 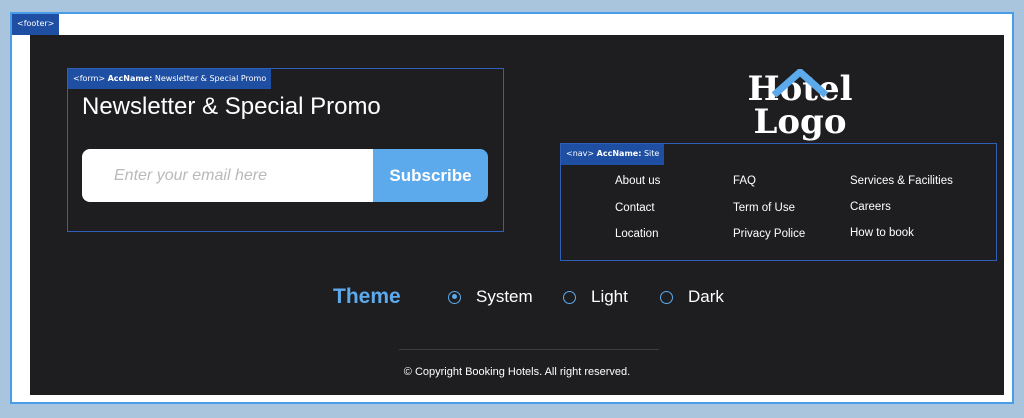 What do you see at coordinates (637, 181) in the screenshot?
I see `nav-link-about-us: About us` at bounding box center [637, 181].